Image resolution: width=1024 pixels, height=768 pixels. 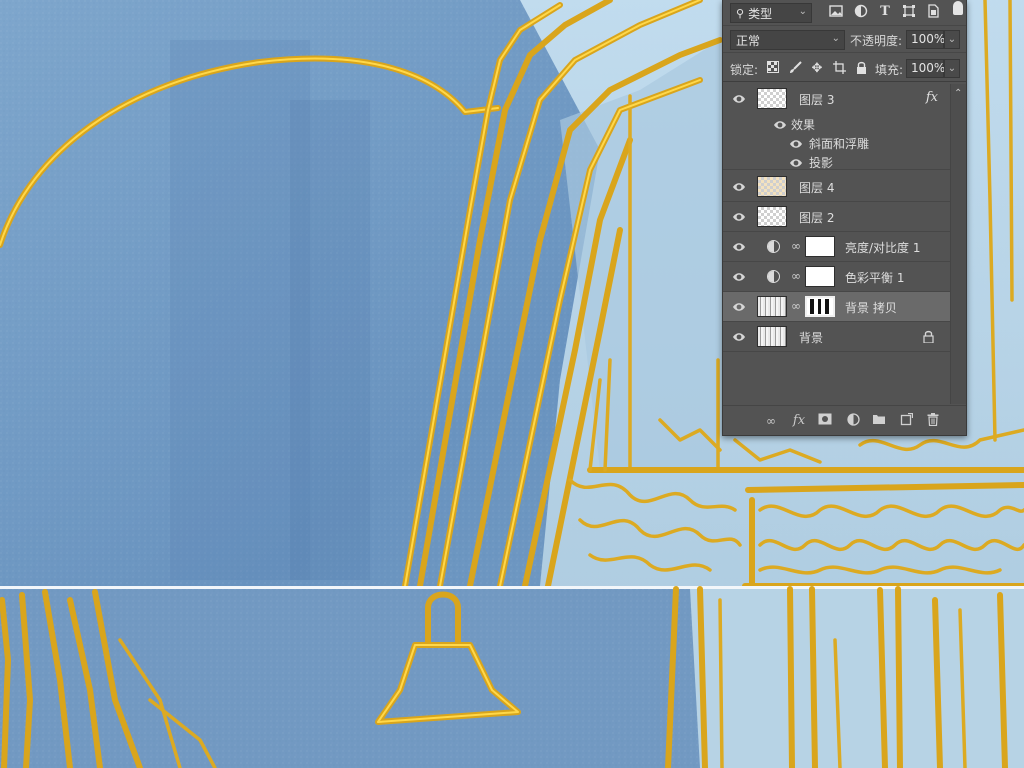 I want to click on opacity-input: 100% ⌄, so click(x=933, y=39).